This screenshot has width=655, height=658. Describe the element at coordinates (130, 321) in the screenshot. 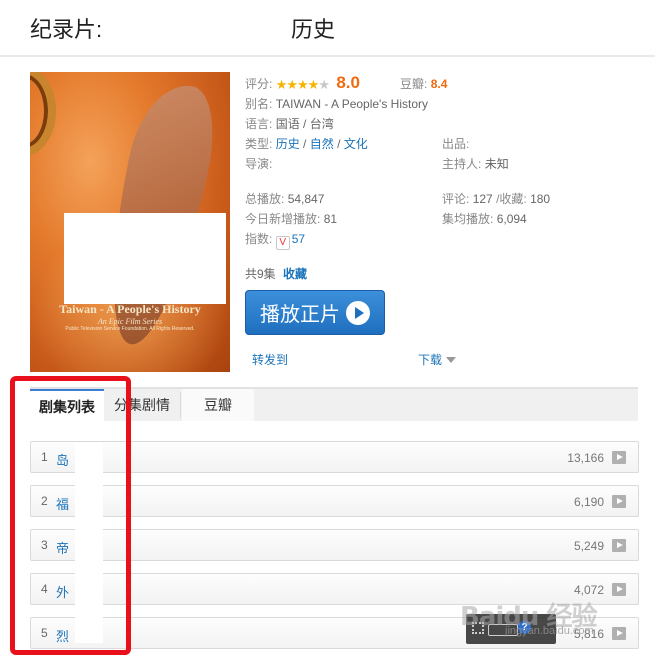

I see `poster-subtitle: An Epic Film Series` at that location.